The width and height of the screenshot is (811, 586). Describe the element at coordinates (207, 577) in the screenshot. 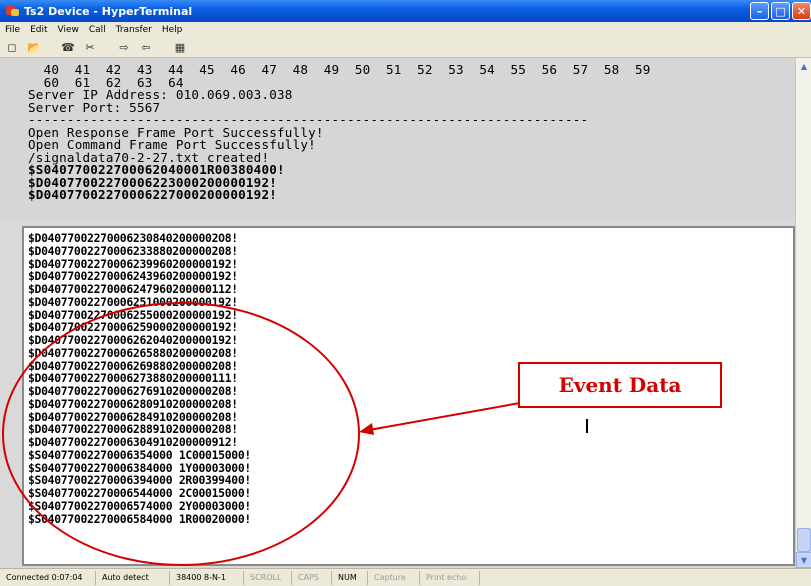

I see `status-port: 38400 8-N-1` at that location.